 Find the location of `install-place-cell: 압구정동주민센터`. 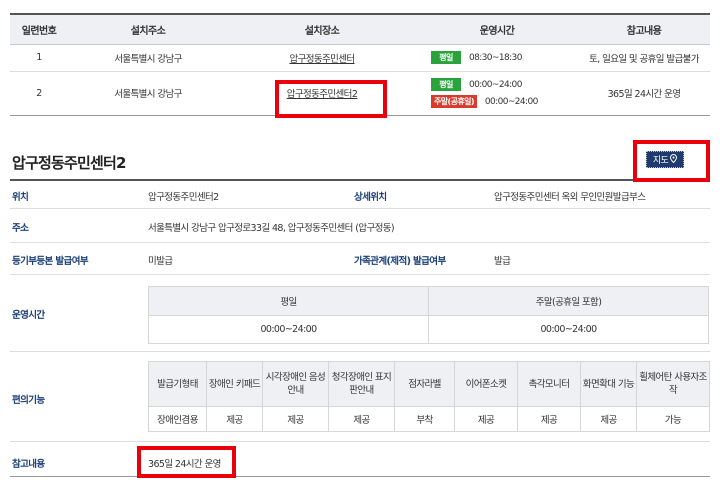

install-place-cell: 압구정동주민센터 is located at coordinates (322, 58).